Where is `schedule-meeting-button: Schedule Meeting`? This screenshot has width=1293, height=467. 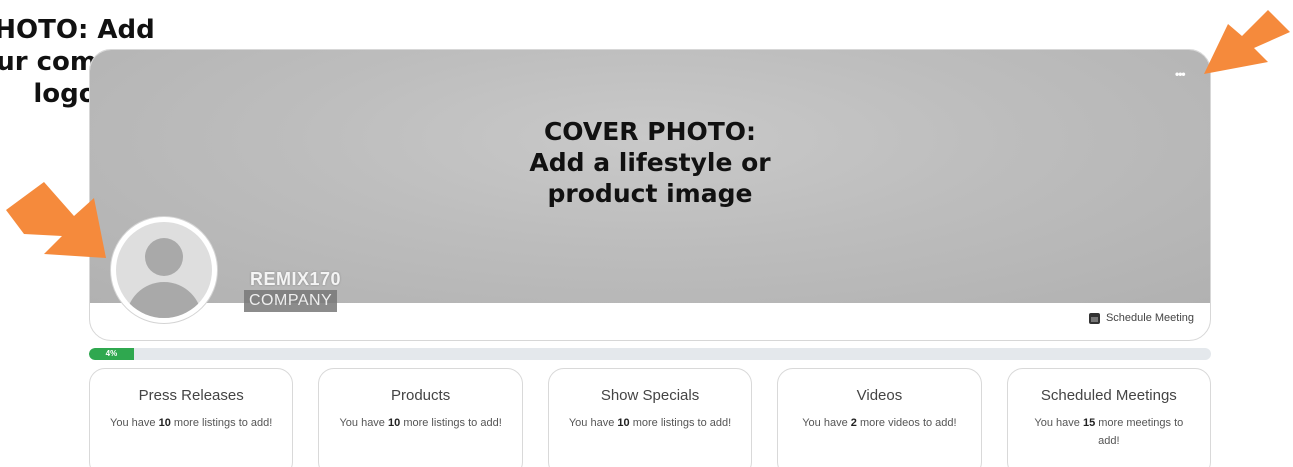 schedule-meeting-button: Schedule Meeting is located at coordinates (1141, 318).